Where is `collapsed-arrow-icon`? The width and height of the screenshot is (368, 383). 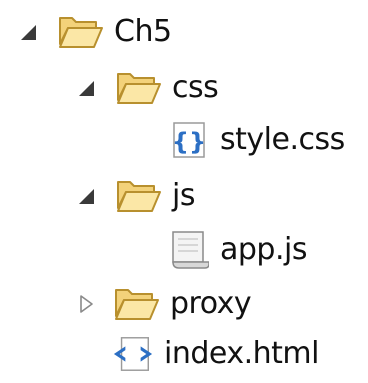 collapsed-arrow-icon is located at coordinates (86, 304).